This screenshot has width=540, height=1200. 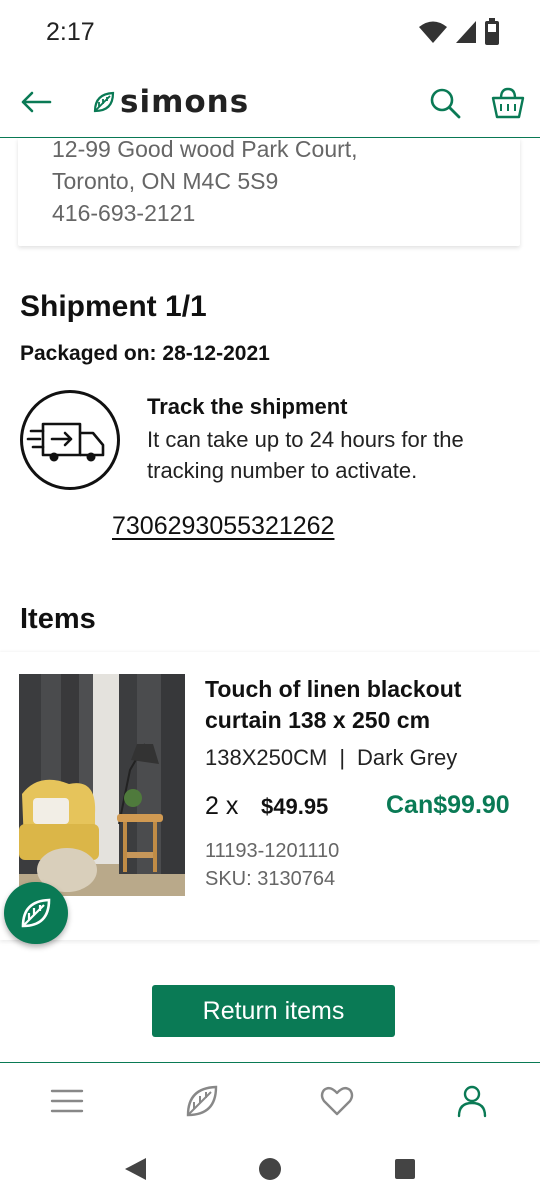 I want to click on account-icon, so click(x=472, y=1101).